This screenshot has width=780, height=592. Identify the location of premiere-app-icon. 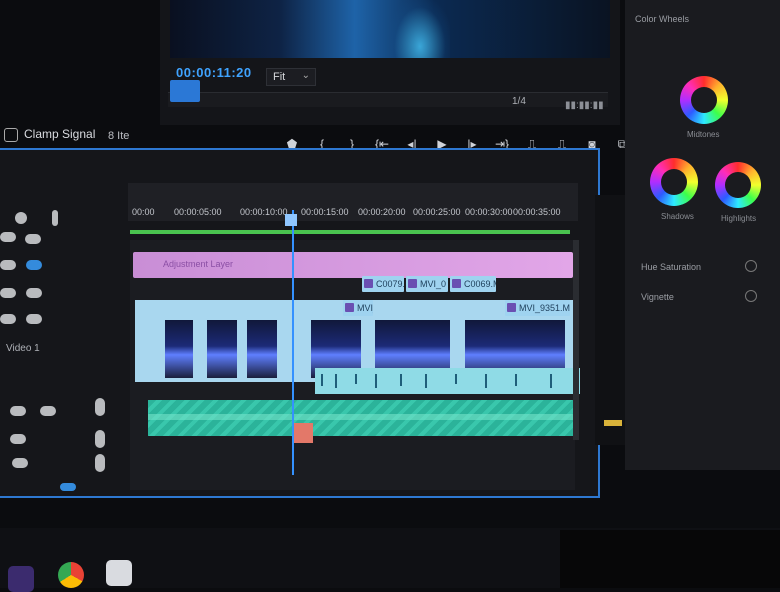
(21, 579).